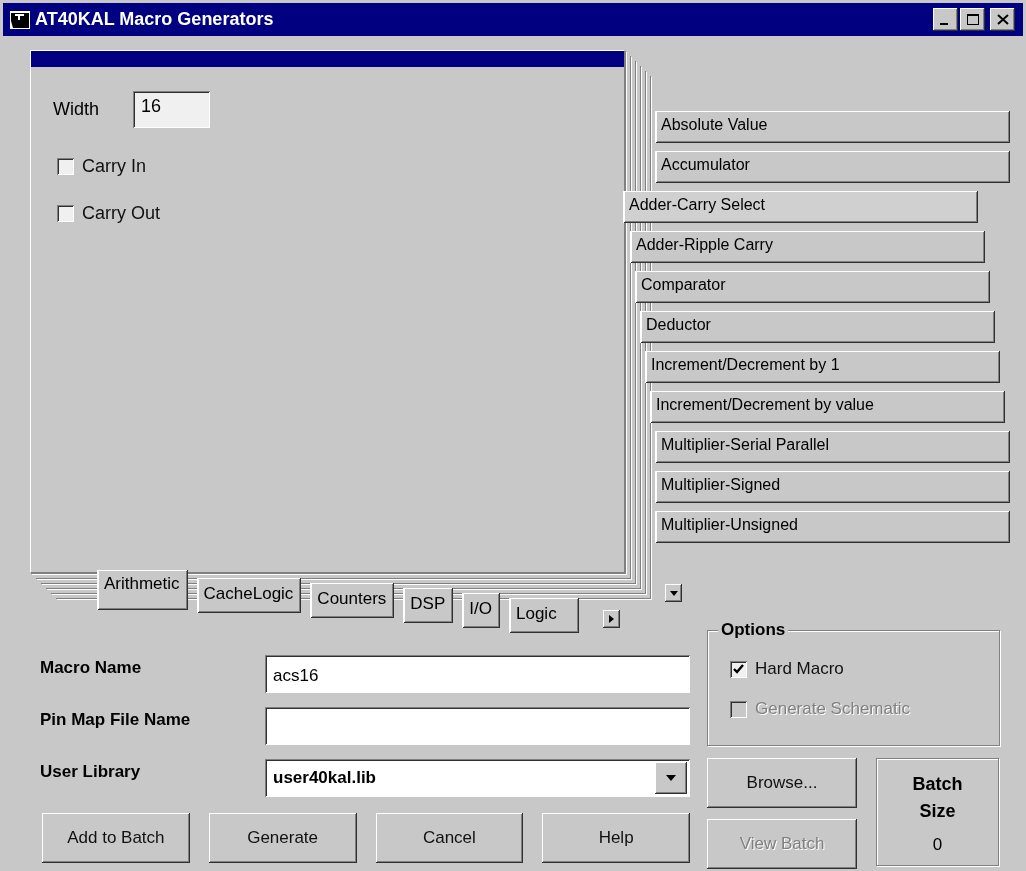 This screenshot has width=1026, height=871. What do you see at coordinates (799, 669) in the screenshot?
I see `checkbox-label: Hard Macro` at bounding box center [799, 669].